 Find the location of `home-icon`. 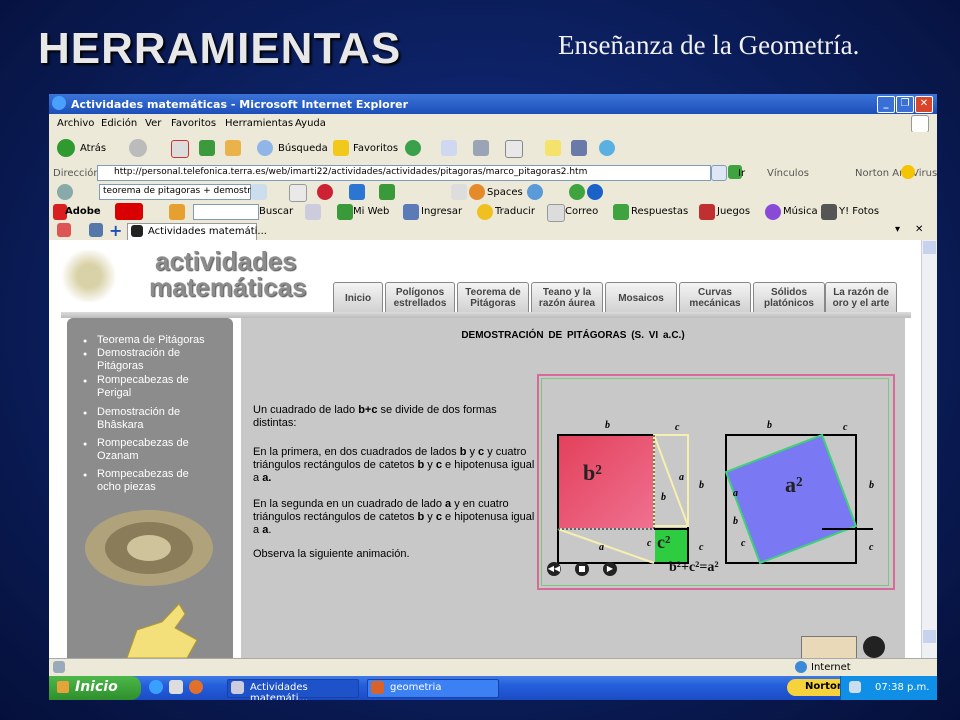

home-icon is located at coordinates (233, 148).